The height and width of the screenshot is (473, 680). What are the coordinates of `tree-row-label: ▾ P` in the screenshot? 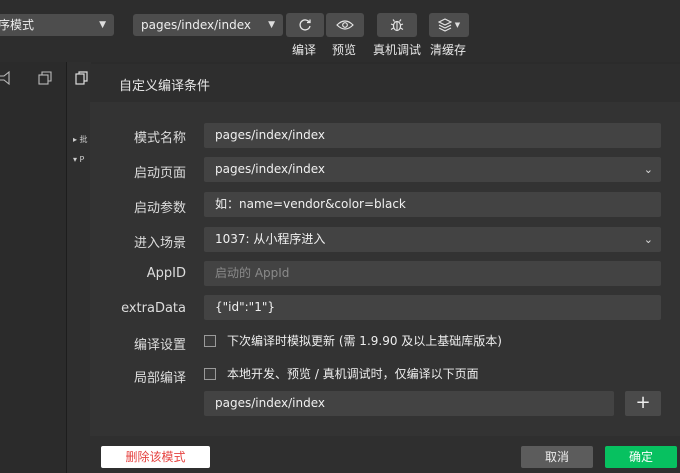 It's located at (79, 159).